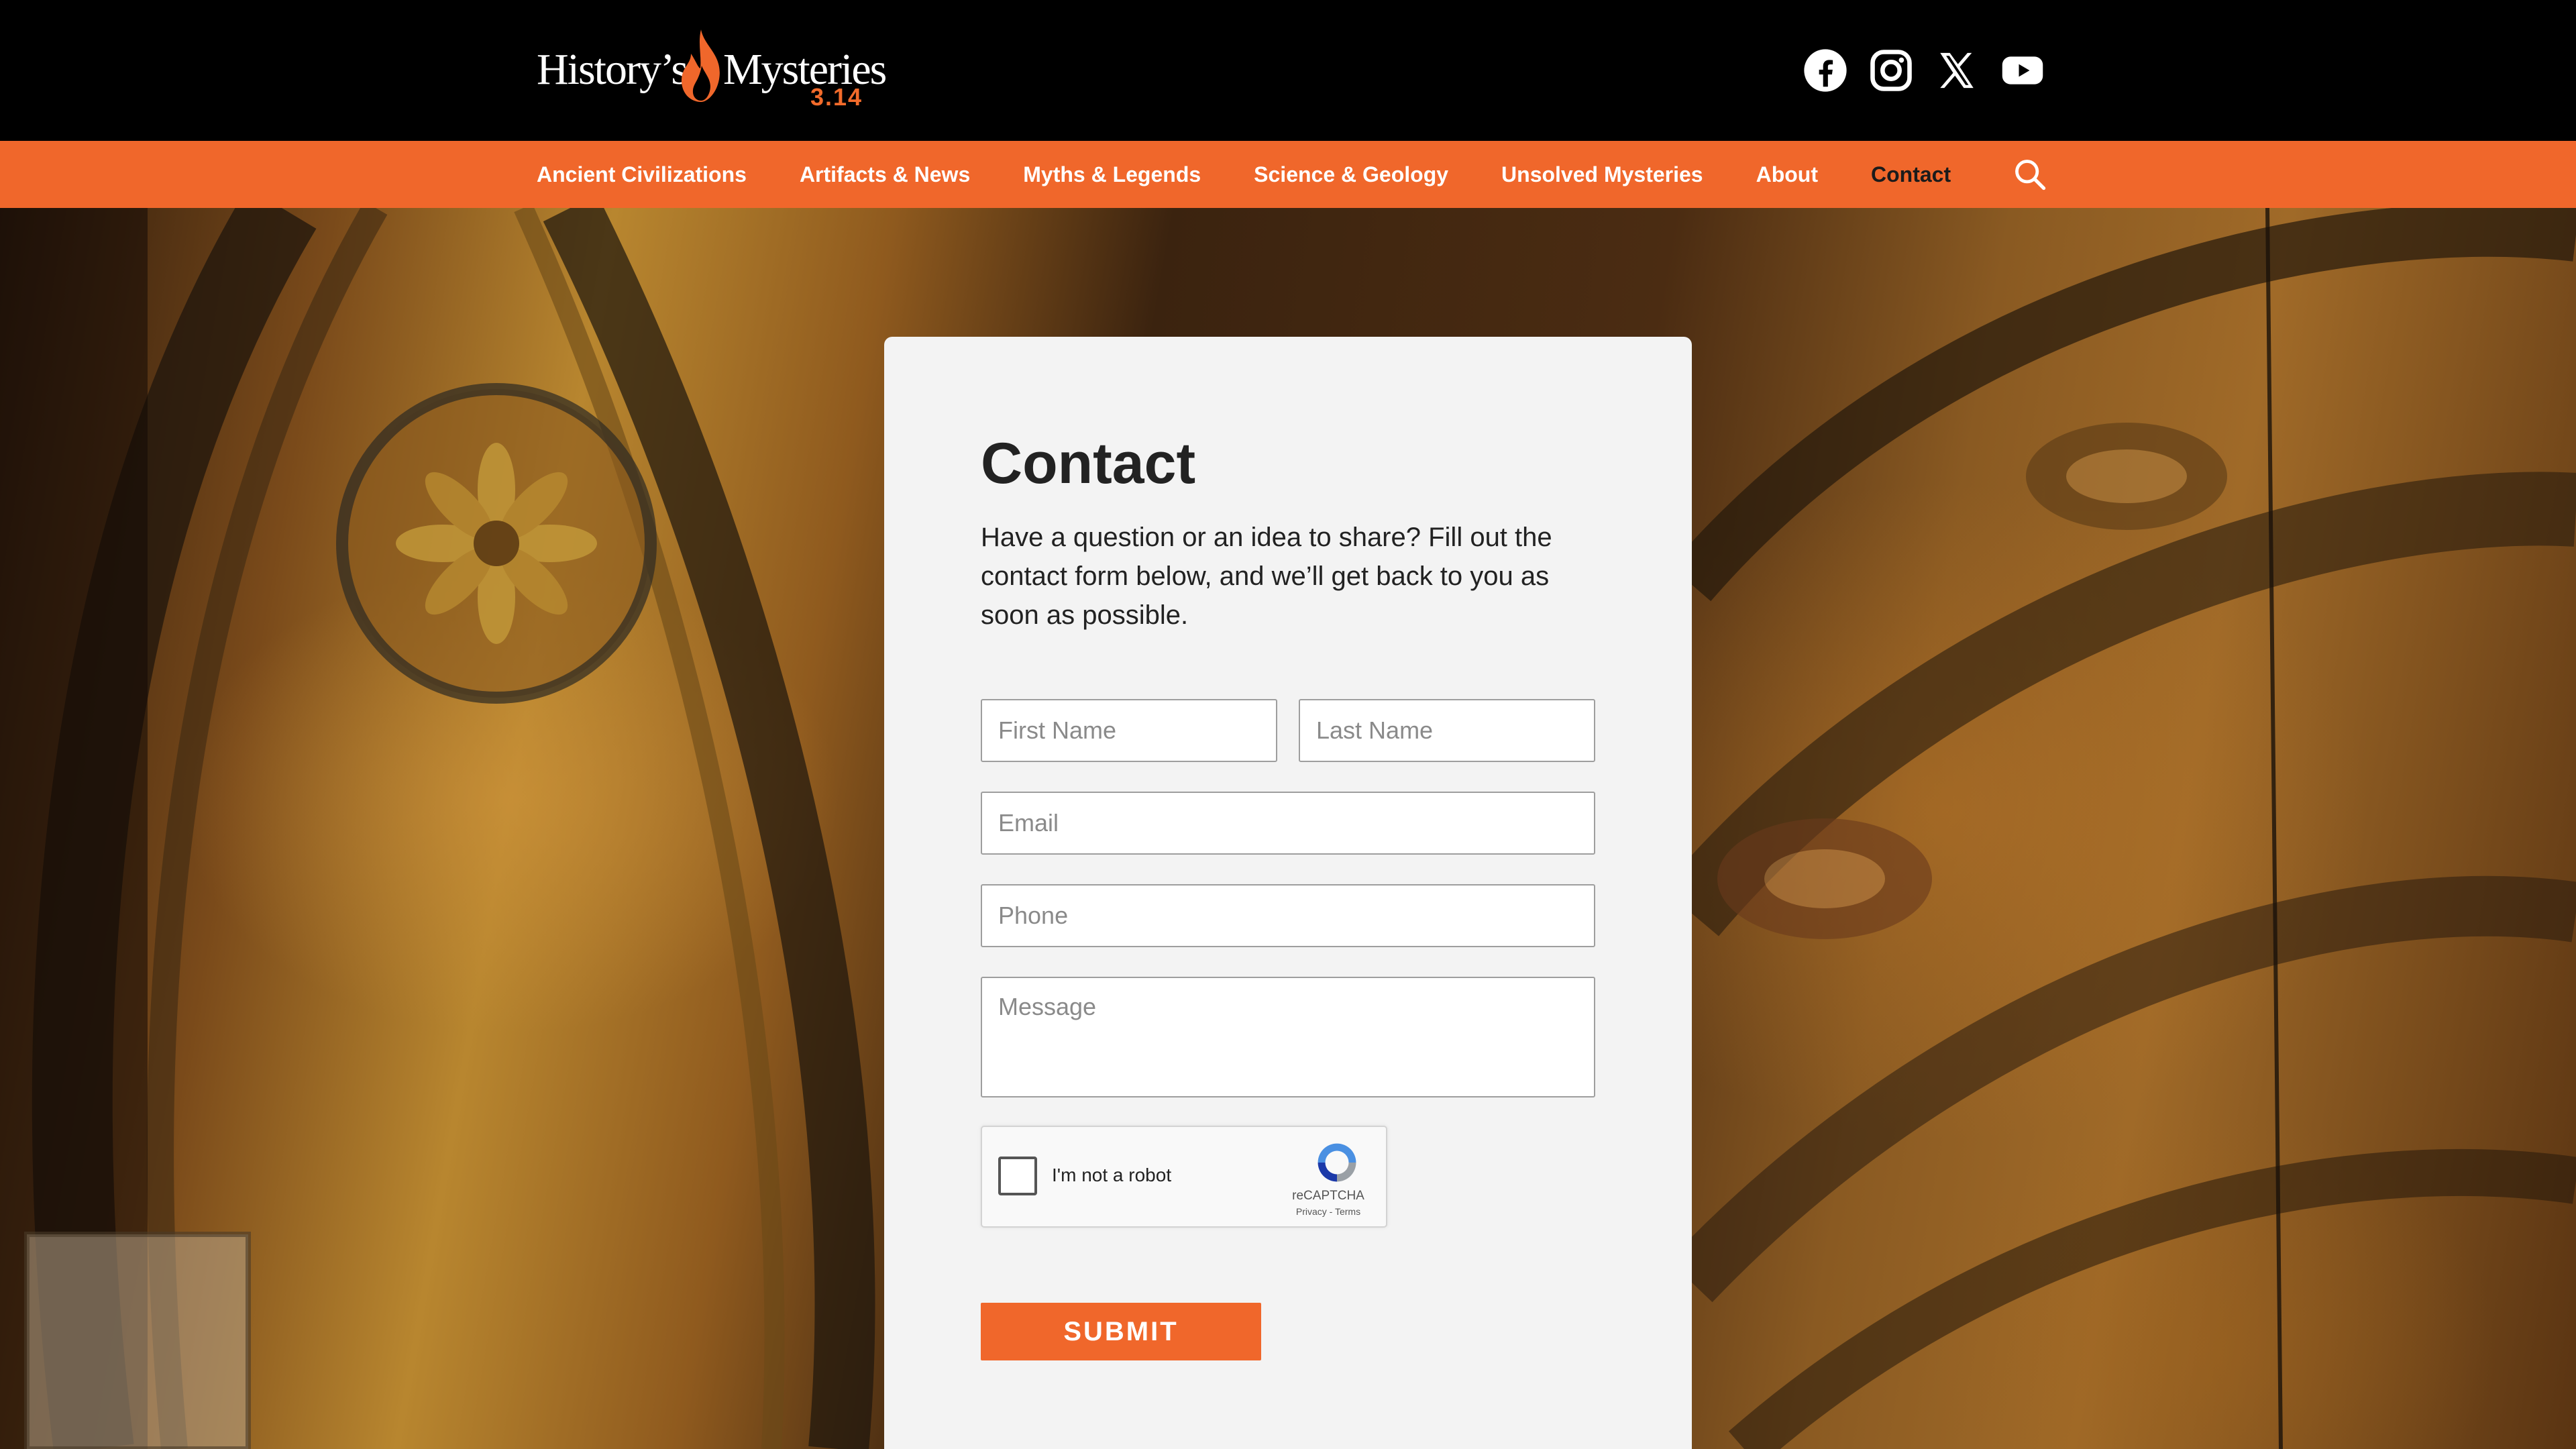 This screenshot has width=2576, height=1449. What do you see at coordinates (1891, 70) in the screenshot?
I see `instagram-icon` at bounding box center [1891, 70].